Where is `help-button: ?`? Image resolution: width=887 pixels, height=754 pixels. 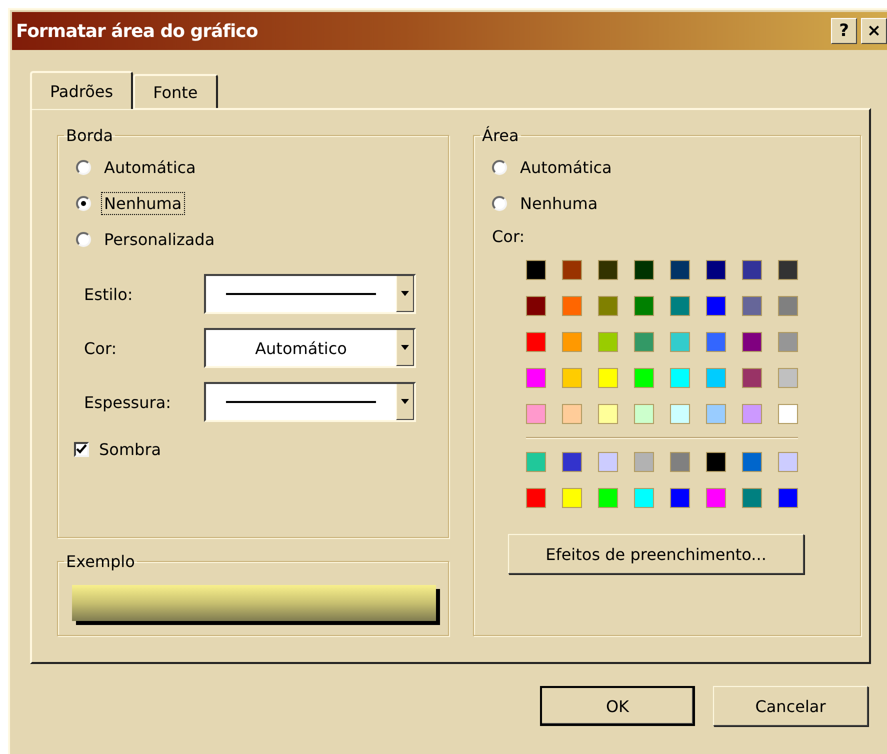
help-button: ? is located at coordinates (844, 31).